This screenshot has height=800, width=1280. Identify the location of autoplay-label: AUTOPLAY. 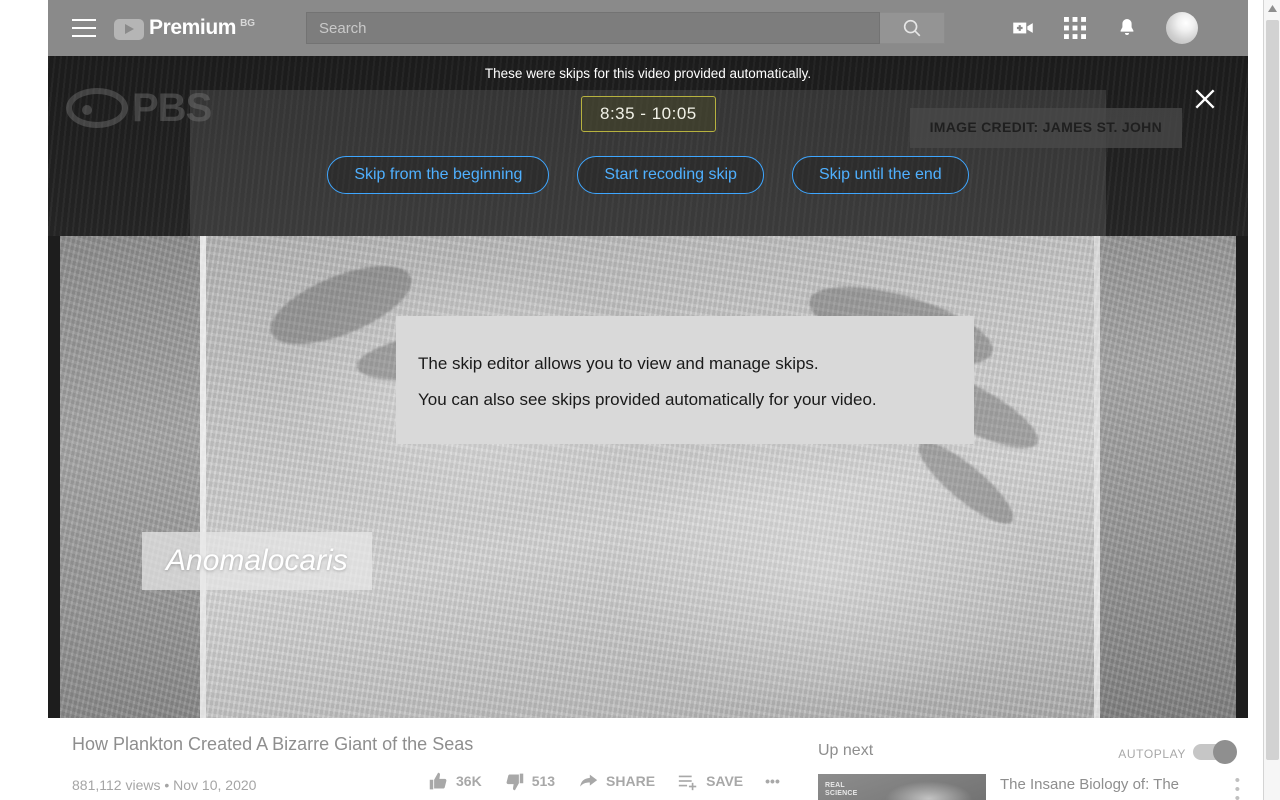
(1152, 754).